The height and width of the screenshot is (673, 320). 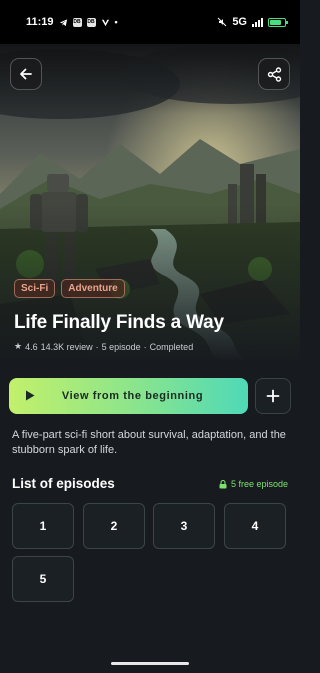 What do you see at coordinates (105, 22) in the screenshot?
I see `v-logo-icon` at bounding box center [105, 22].